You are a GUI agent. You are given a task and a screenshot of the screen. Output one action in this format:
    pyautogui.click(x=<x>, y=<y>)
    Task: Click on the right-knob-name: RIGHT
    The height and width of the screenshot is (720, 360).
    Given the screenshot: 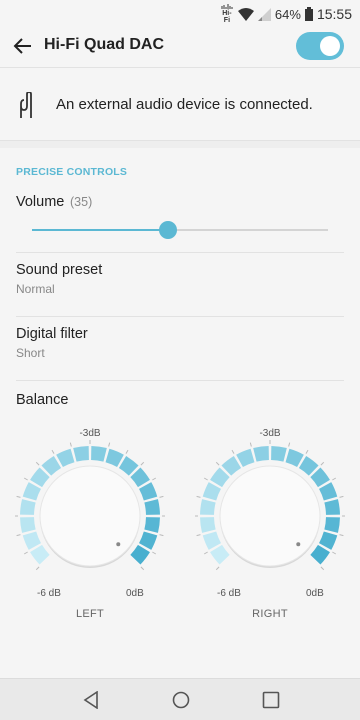 What is the action you would take?
    pyautogui.click(x=270, y=614)
    